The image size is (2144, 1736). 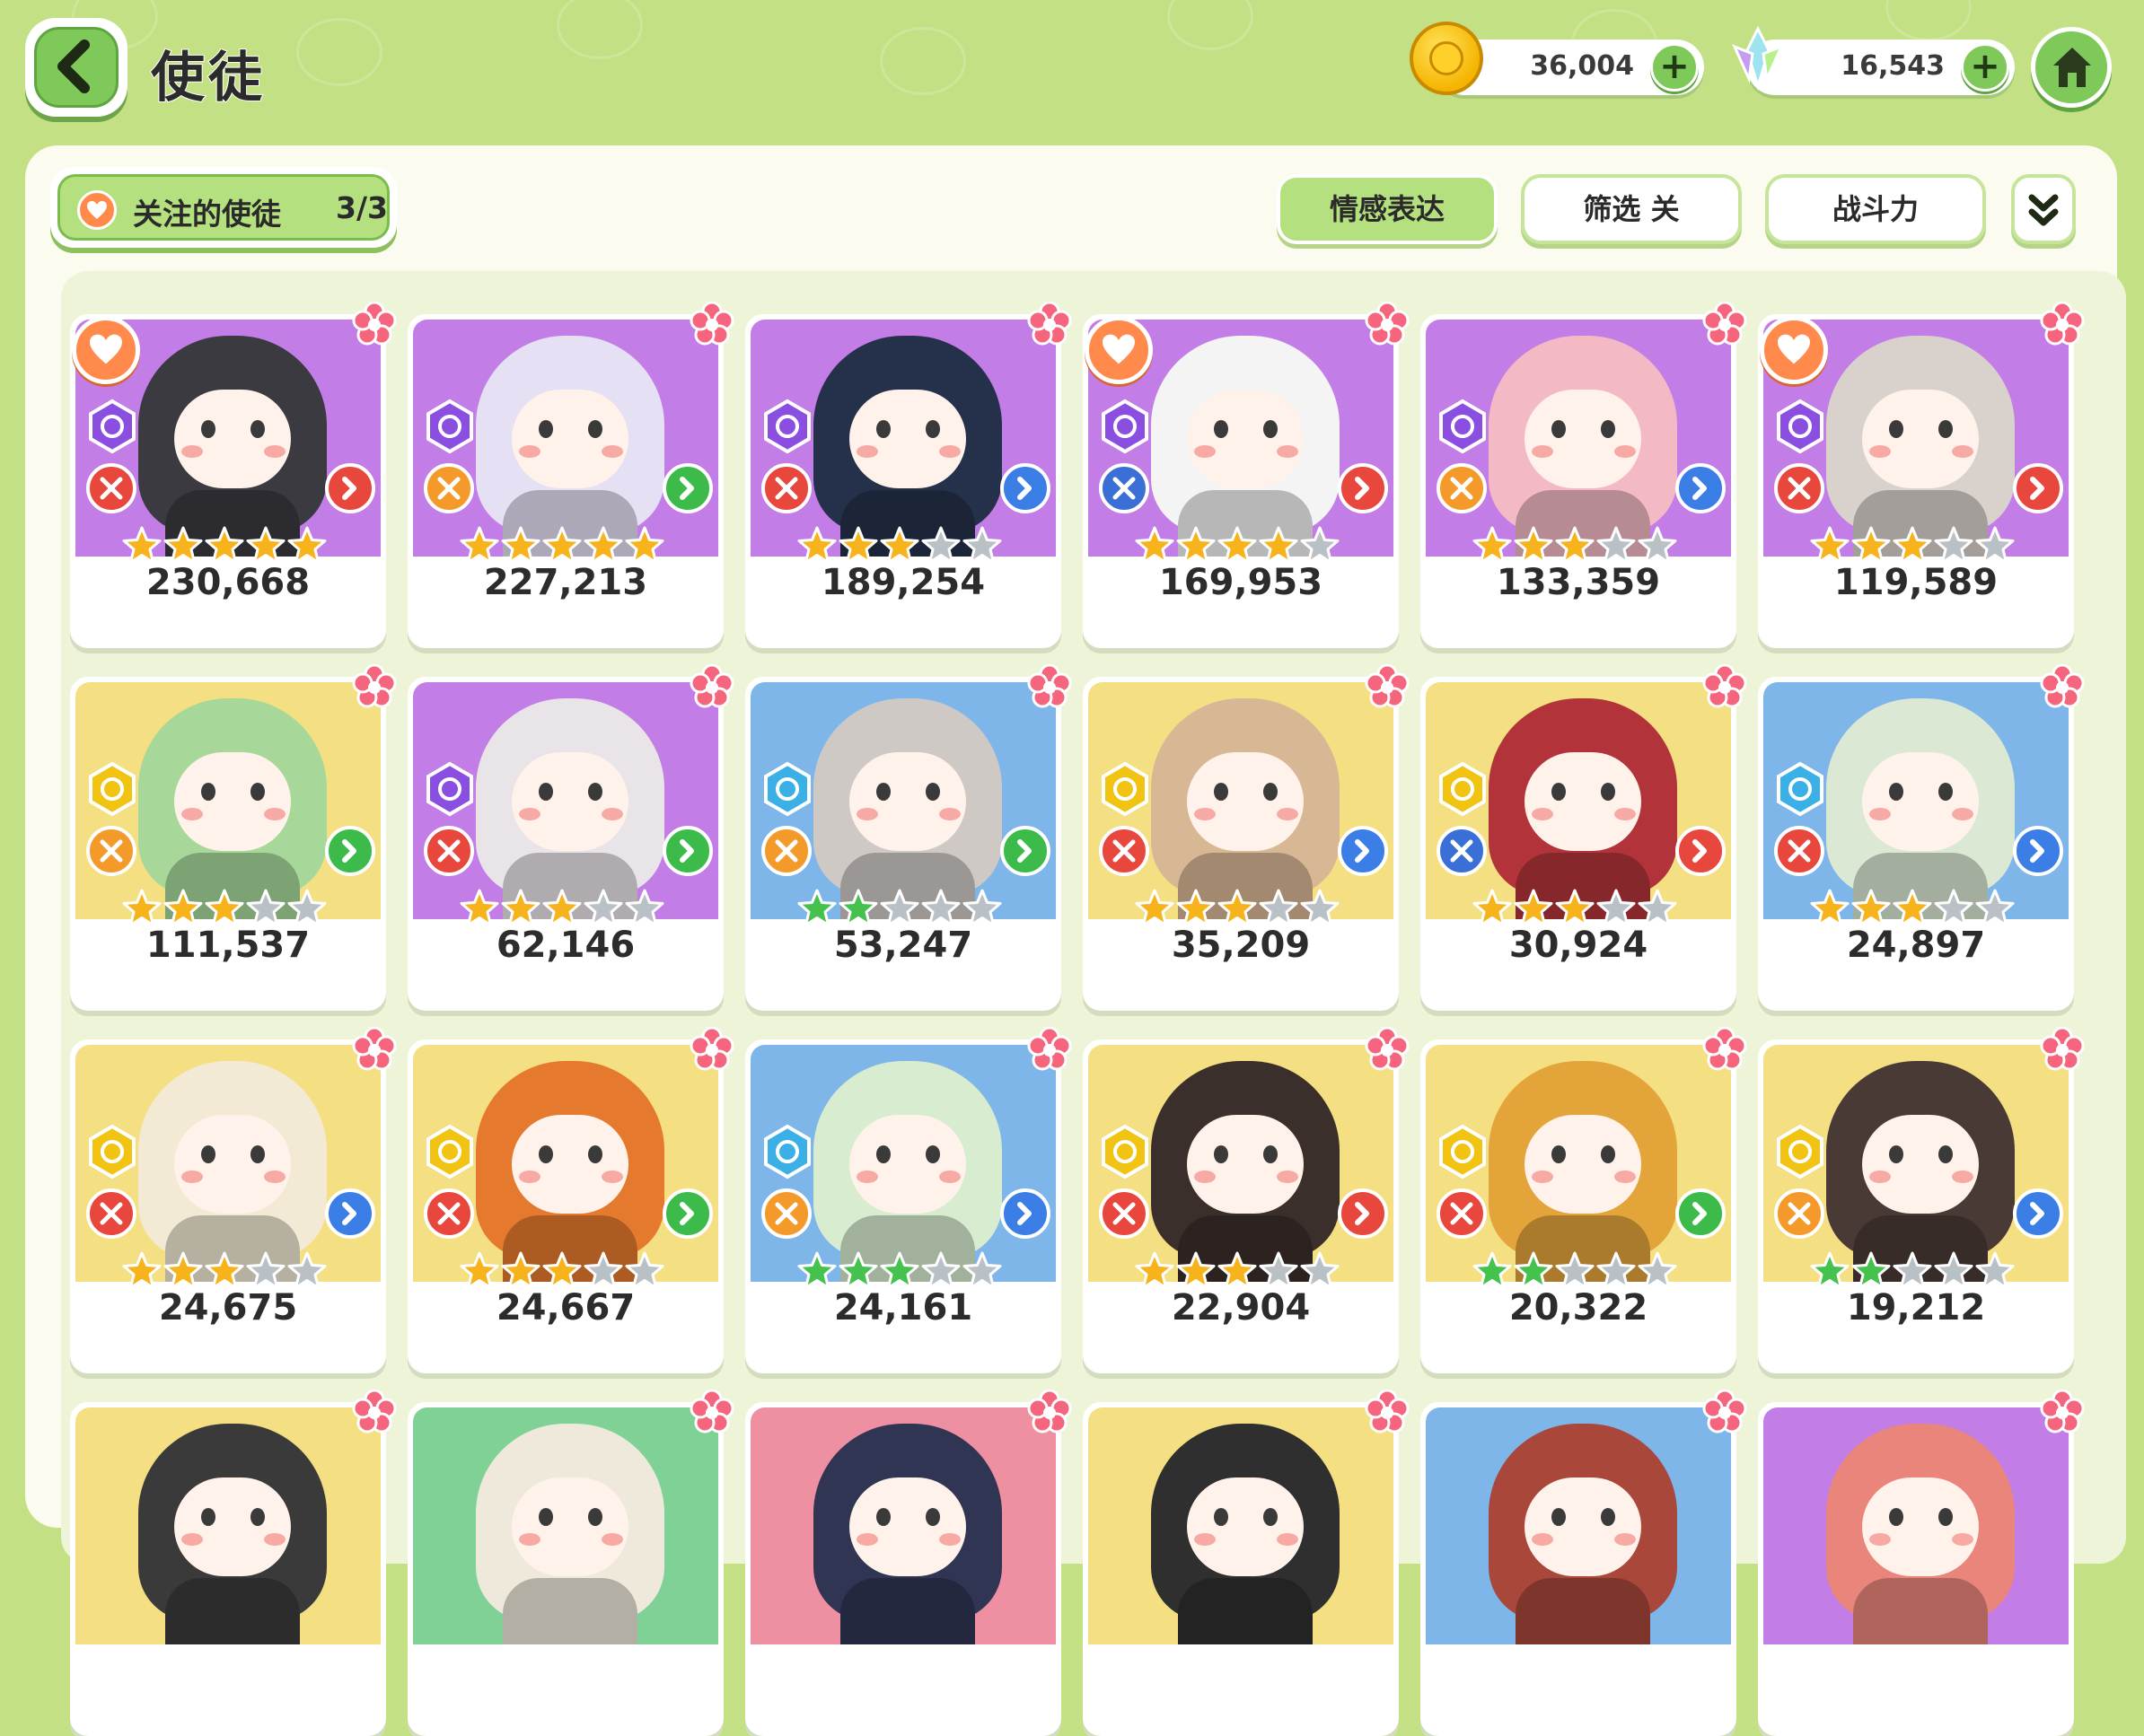 I want to click on sort-power-button: 战斗力, so click(x=1875, y=209).